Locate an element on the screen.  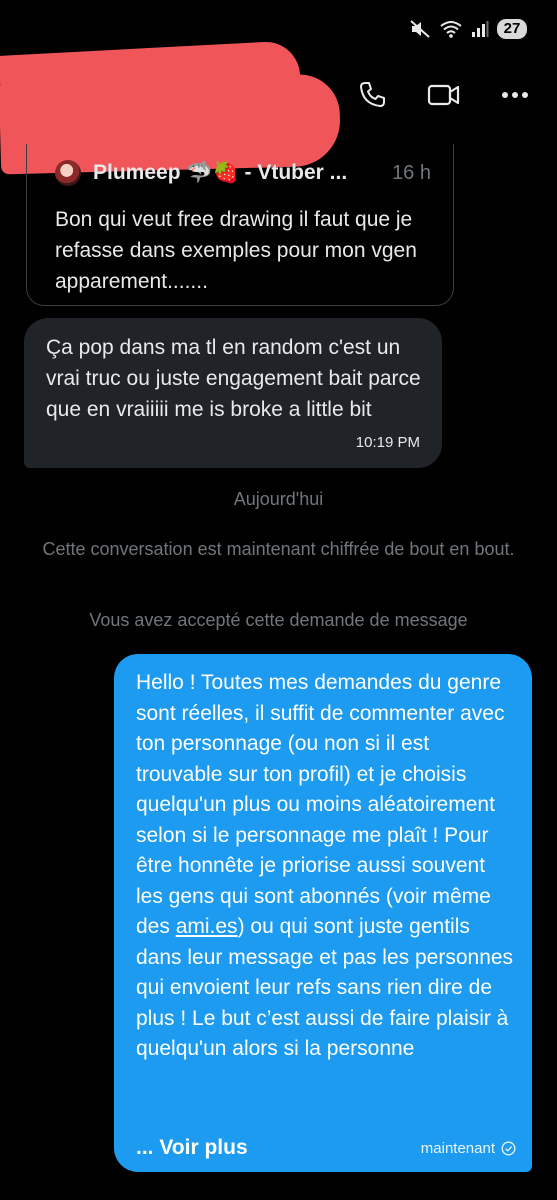
video-call-icon is located at coordinates (444, 95).